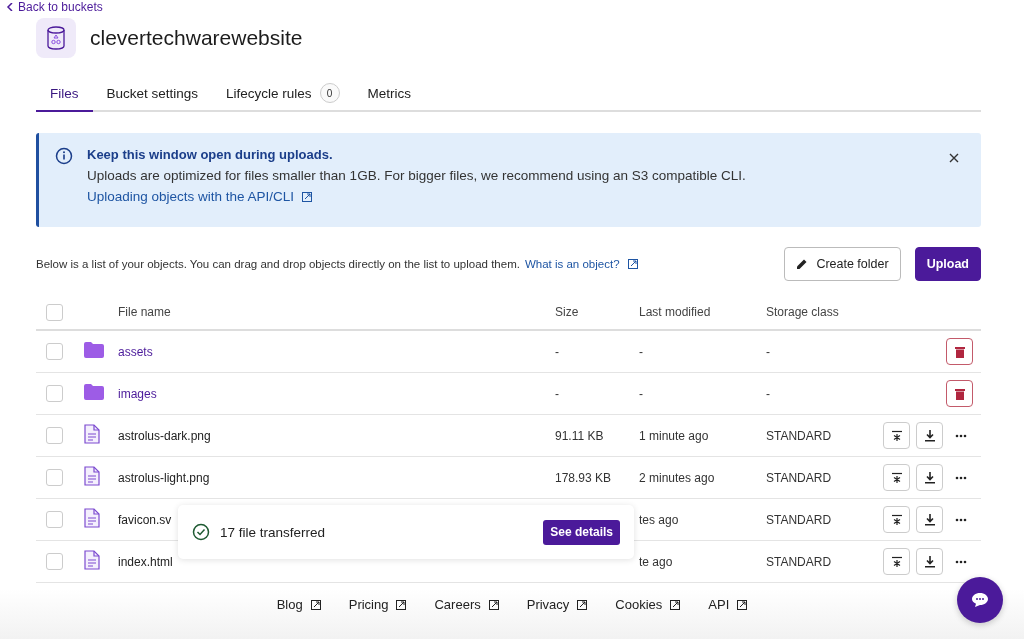 Image resolution: width=1024 pixels, height=639 pixels. What do you see at coordinates (273, 532) in the screenshot?
I see `toast-message: 17 file transferred` at bounding box center [273, 532].